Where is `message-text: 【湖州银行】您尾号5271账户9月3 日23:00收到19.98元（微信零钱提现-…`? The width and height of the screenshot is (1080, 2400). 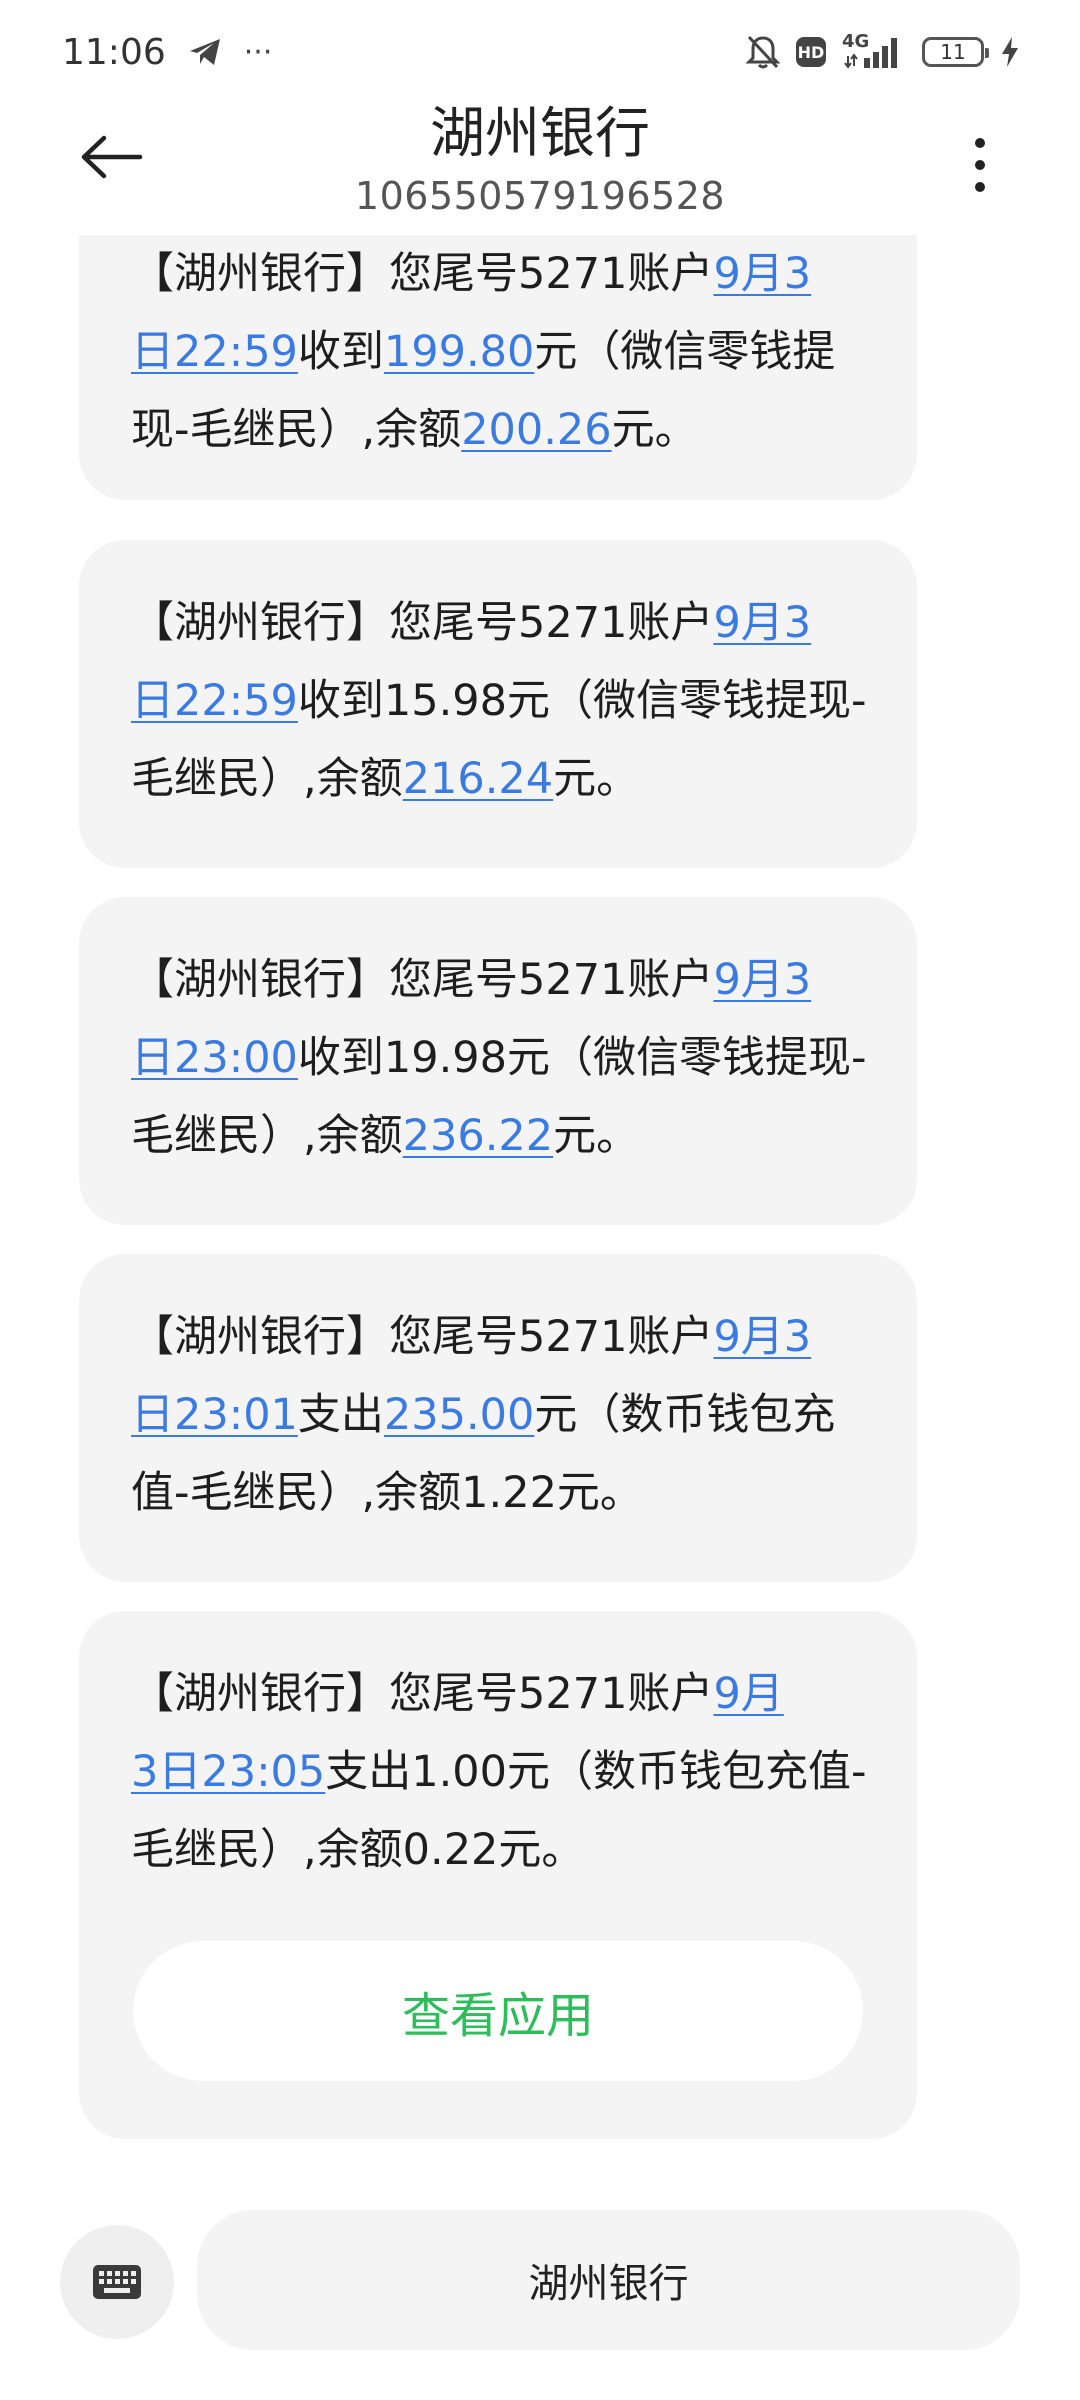 message-text: 【湖州银行】您尾号5271账户9月3 日23:00收到19.98元（微信零钱提现-… is located at coordinates (499, 1058).